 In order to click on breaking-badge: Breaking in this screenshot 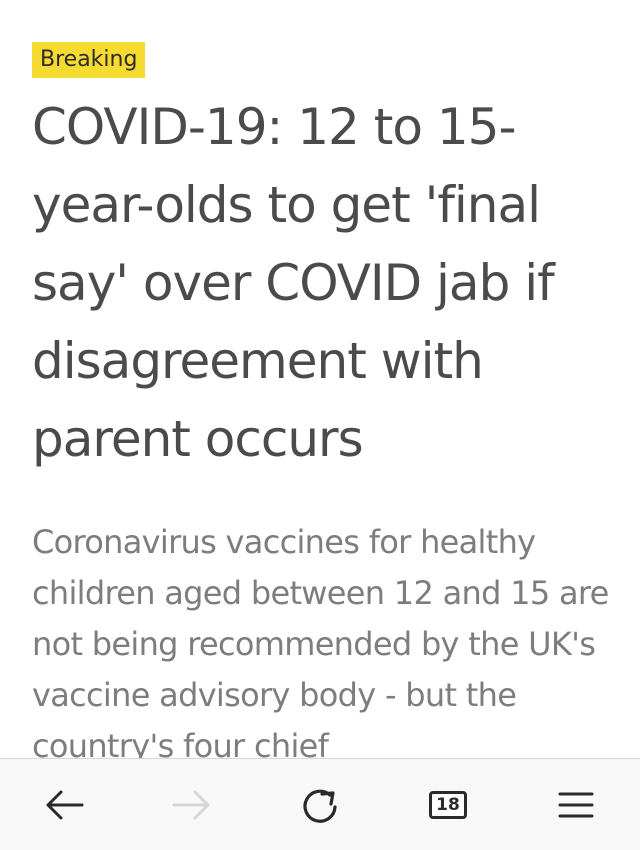, I will do `click(89, 60)`.